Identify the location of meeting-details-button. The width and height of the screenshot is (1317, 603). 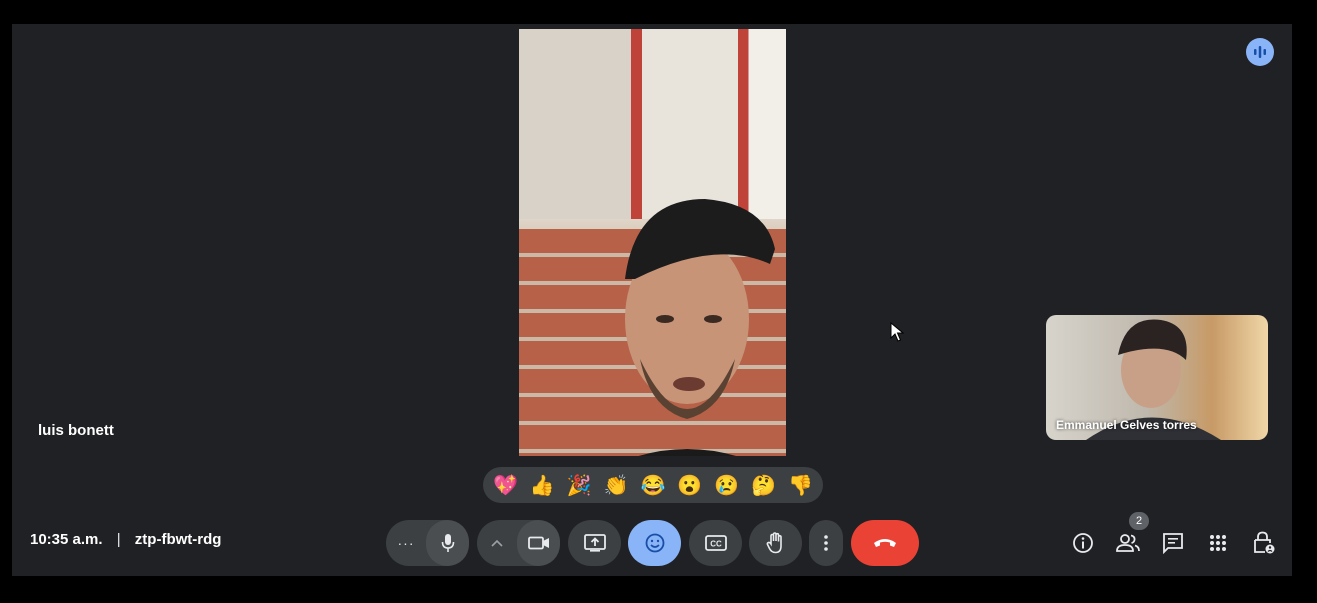
(1083, 543).